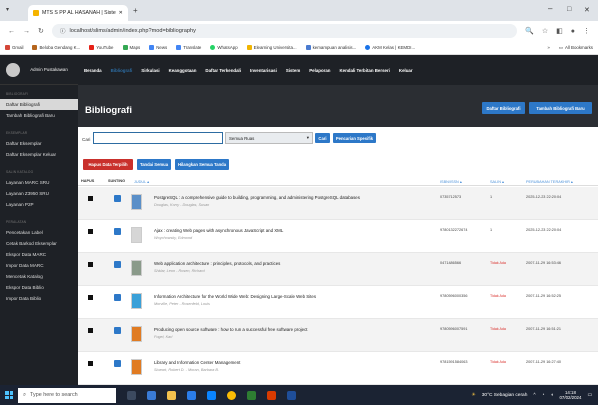 The height and width of the screenshot is (405, 598). What do you see at coordinates (552, 395) in the screenshot?
I see `volume-icon: ◖` at bounding box center [552, 395].